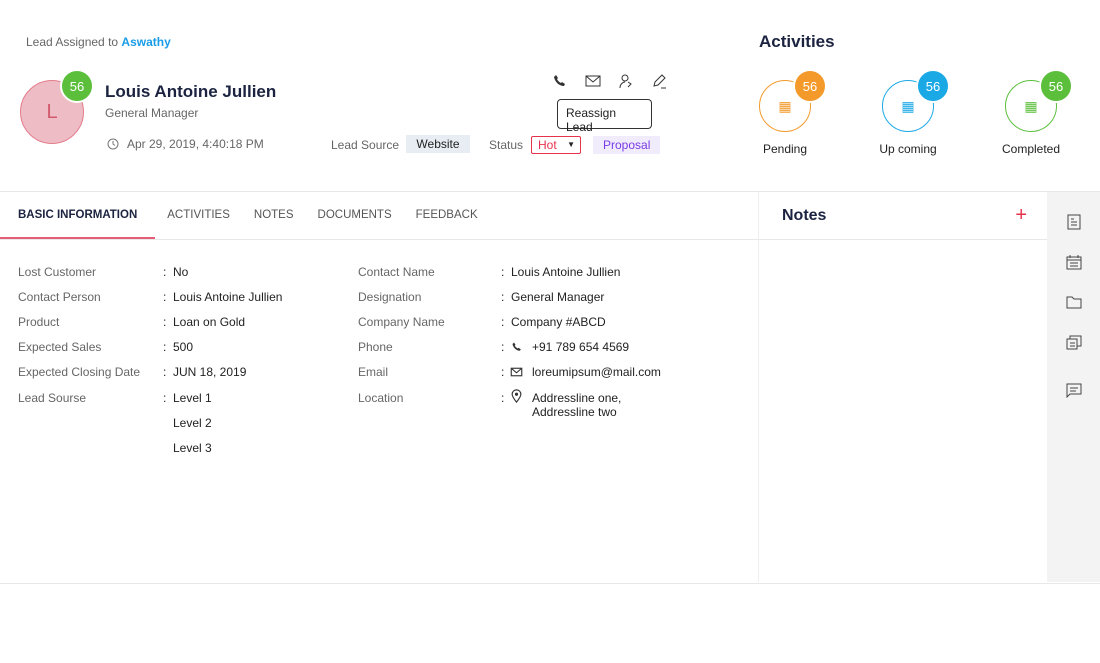  I want to click on tab-feedback: FEEDBACK, so click(447, 215).